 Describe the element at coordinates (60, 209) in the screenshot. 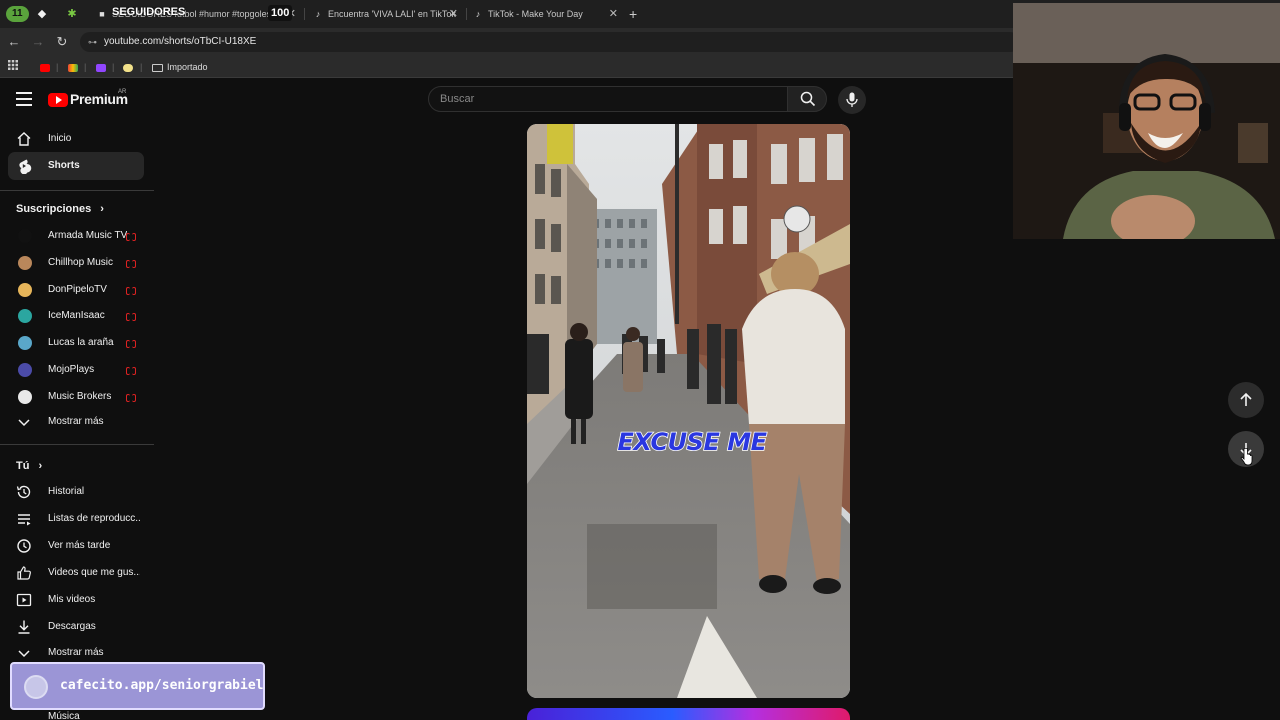

I see `subscriptions-heading: Suscripciones ›` at that location.